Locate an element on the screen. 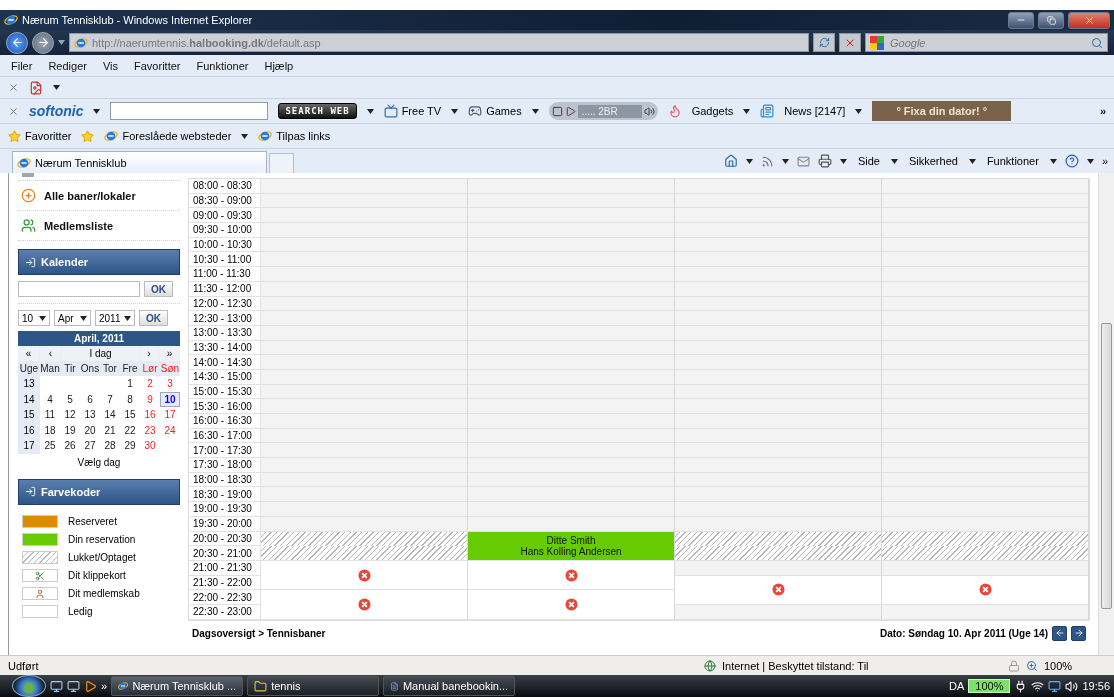  zoom-icon is located at coordinates (1032, 665).